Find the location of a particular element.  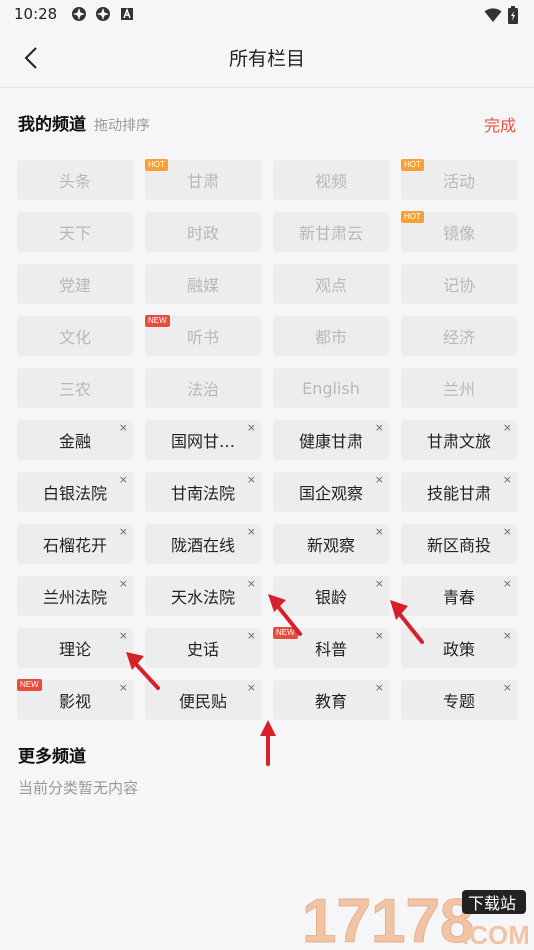

channel-chip: 技能甘肃 × is located at coordinates (459, 492).